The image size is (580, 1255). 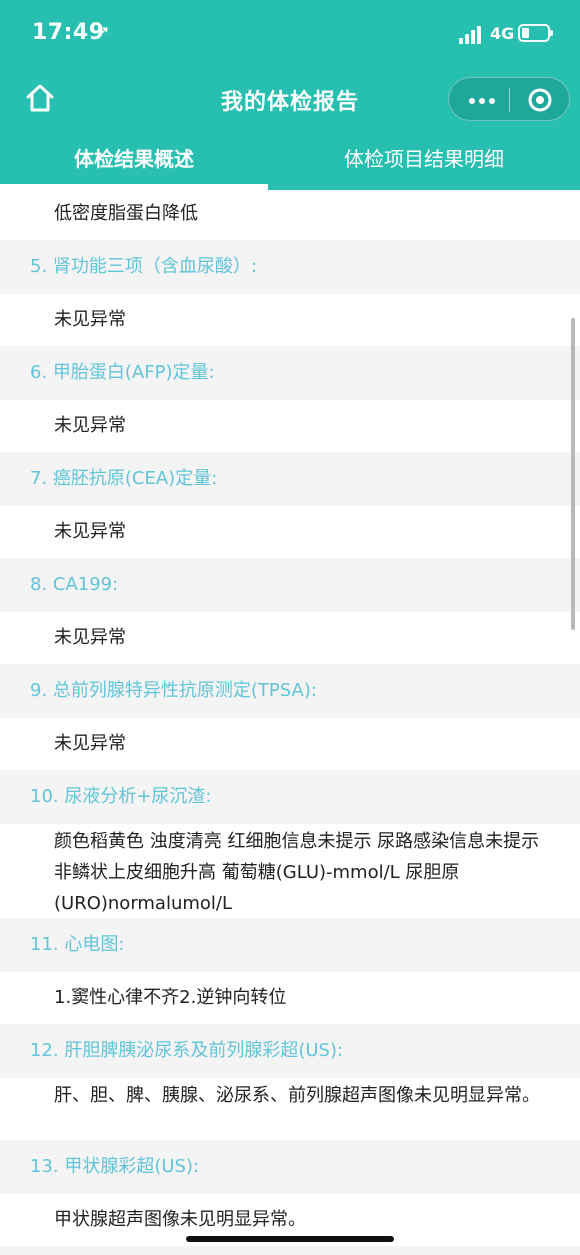 I want to click on result-value: 低密度脂蛋白降低, so click(x=290, y=215).